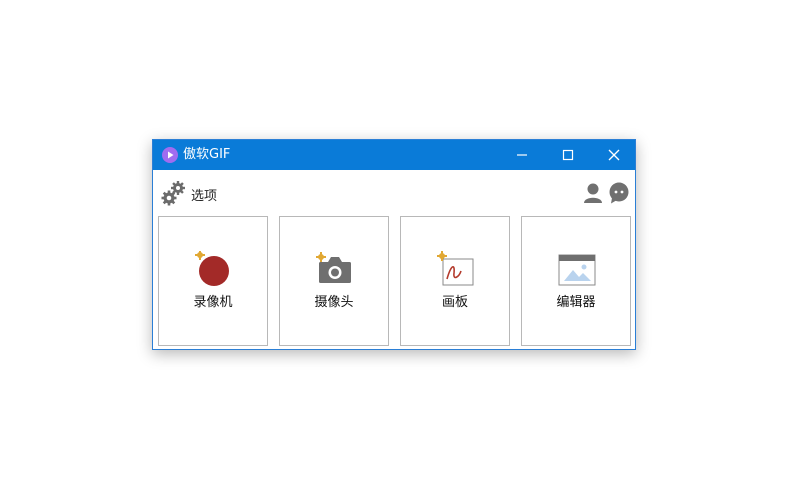 Image resolution: width=790 pixels, height=500 pixels. I want to click on minimize-icon, so click(522, 155).